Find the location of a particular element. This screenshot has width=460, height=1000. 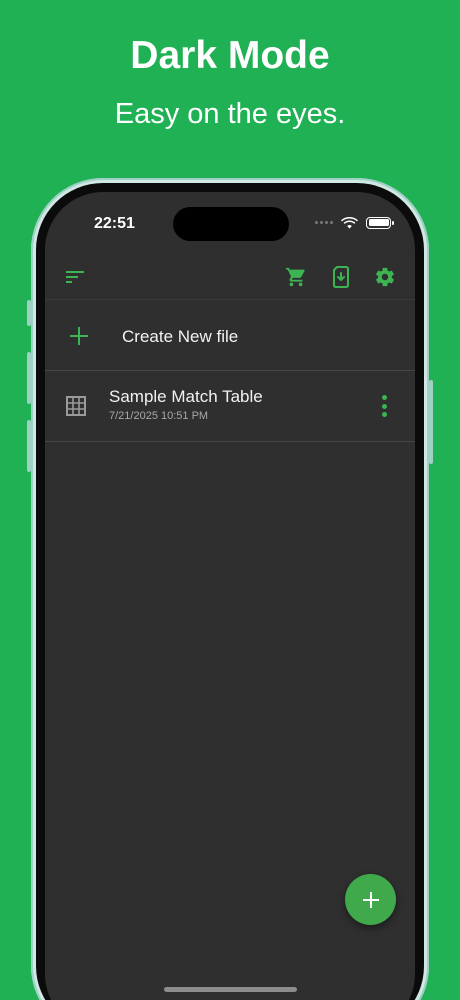

phone-volume-up is located at coordinates (29, 378).